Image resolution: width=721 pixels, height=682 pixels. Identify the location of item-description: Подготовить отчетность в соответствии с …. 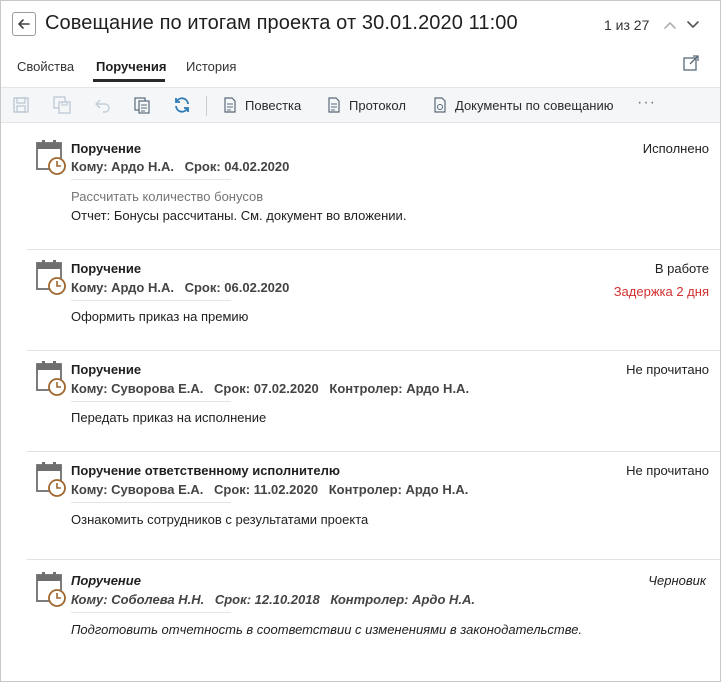
(327, 629).